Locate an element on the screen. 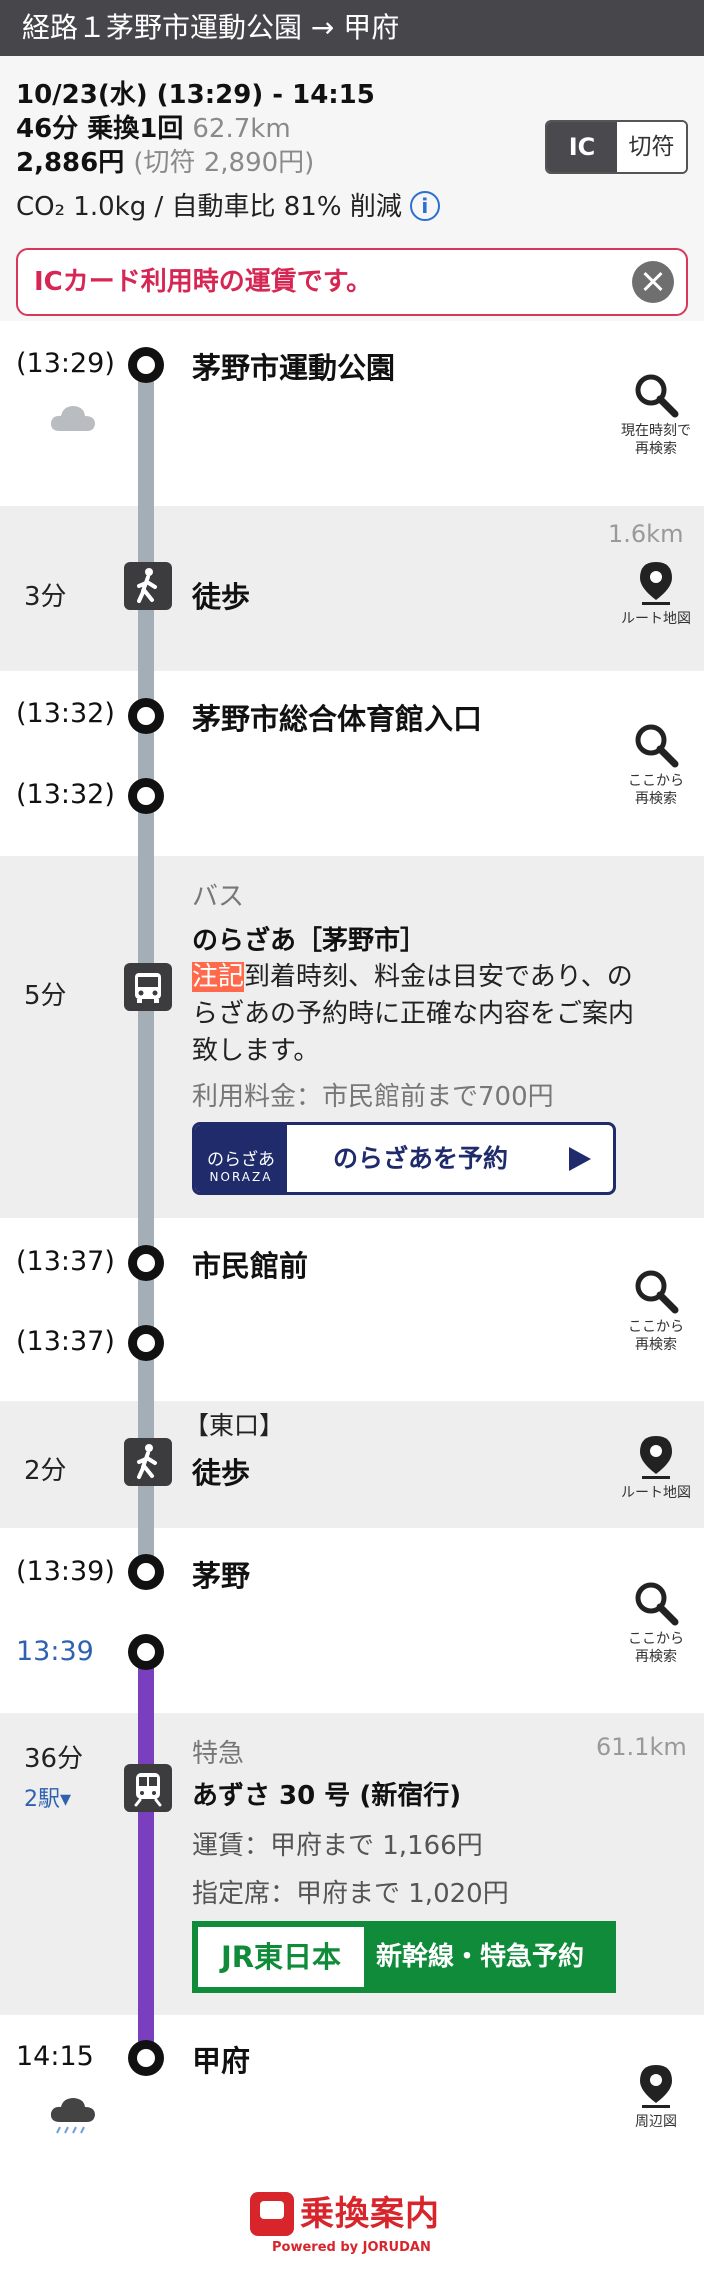 This screenshot has width=704, height=2279. ic-notice: ICカード利用時の運賃です。 is located at coordinates (352, 282).